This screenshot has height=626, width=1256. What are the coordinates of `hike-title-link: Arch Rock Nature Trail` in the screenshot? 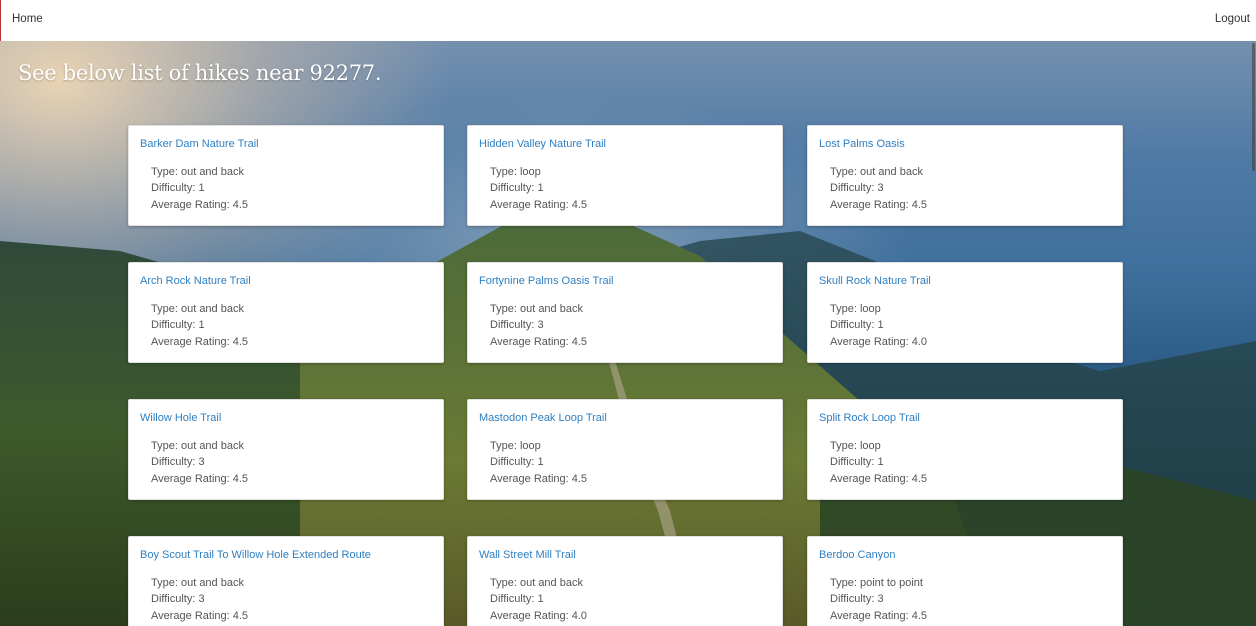 It's located at (195, 281).